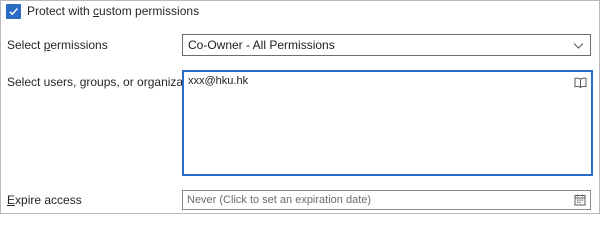 Image resolution: width=600 pixels, height=240 pixels. What do you see at coordinates (44, 200) in the screenshot?
I see `expire-label: Expire access` at bounding box center [44, 200].